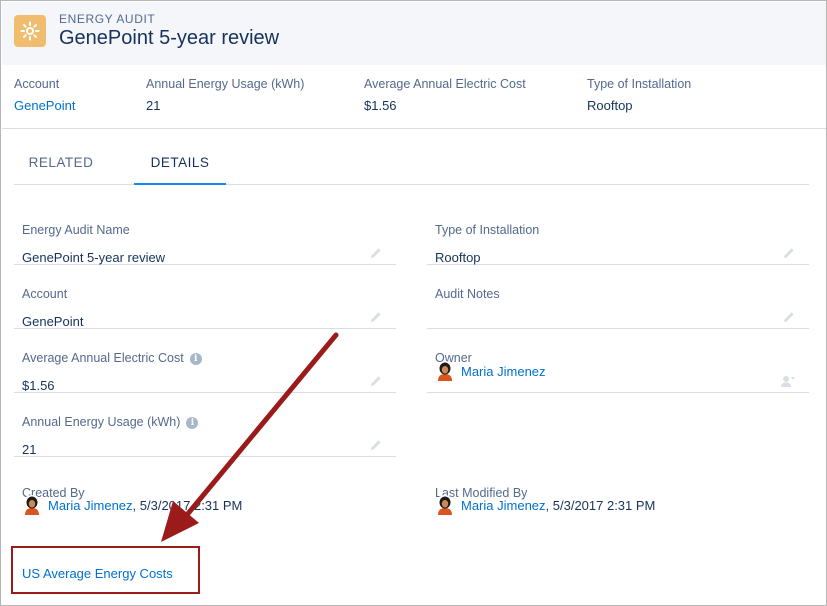  What do you see at coordinates (37, 84) in the screenshot?
I see `highlight-label: Account` at bounding box center [37, 84].